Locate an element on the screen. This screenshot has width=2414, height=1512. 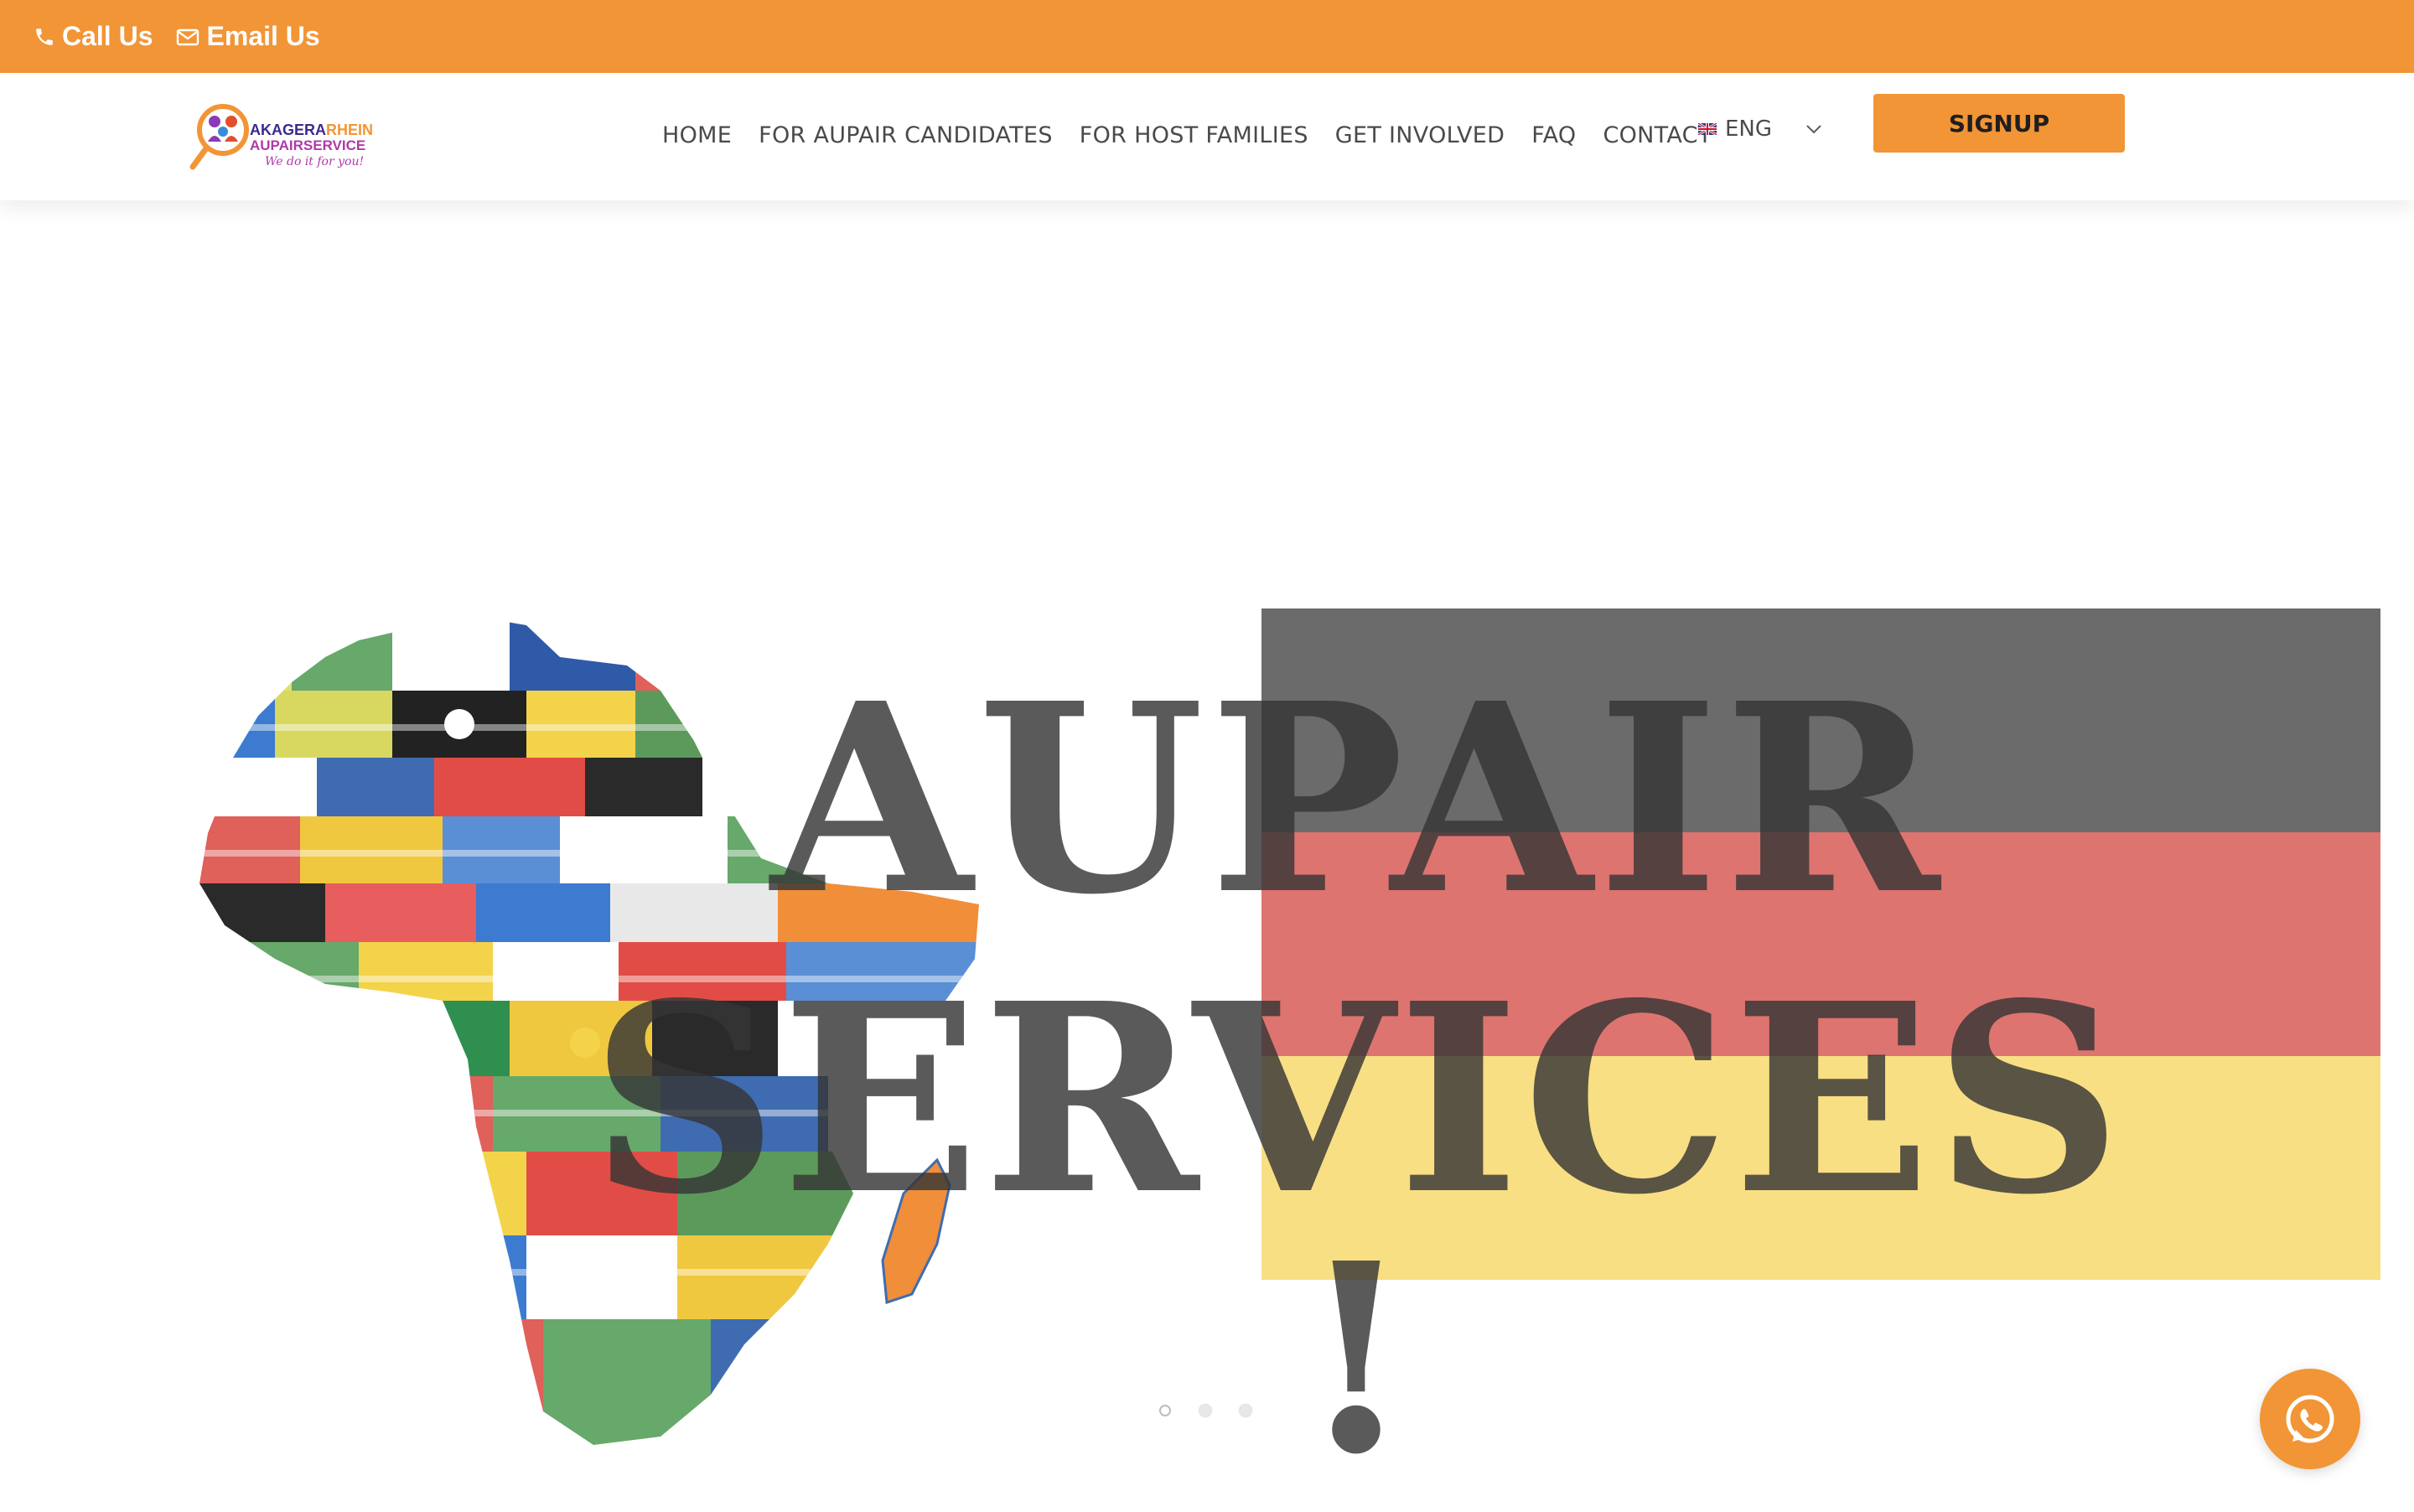
whatsapp-icon is located at coordinates (2310, 1419).